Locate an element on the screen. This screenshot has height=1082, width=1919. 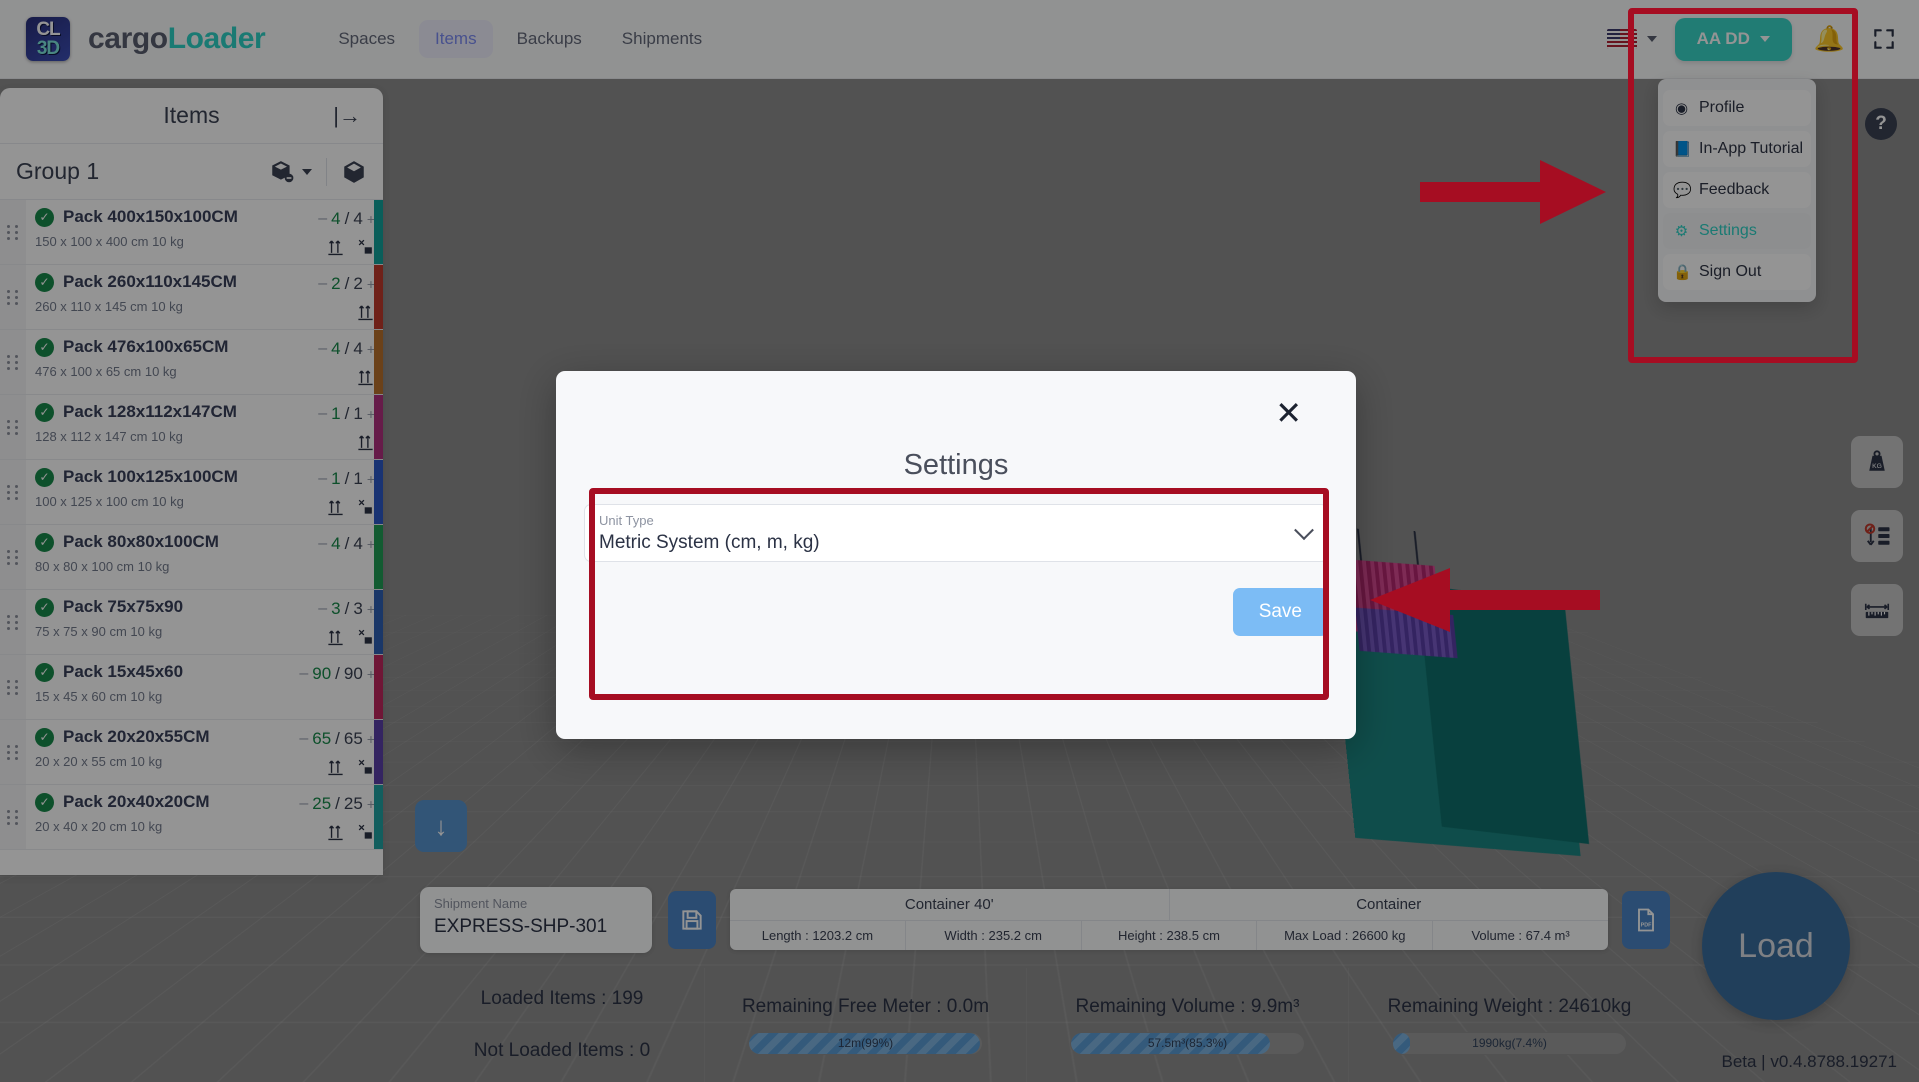
unit-type-label: Unit Type is located at coordinates (626, 520).